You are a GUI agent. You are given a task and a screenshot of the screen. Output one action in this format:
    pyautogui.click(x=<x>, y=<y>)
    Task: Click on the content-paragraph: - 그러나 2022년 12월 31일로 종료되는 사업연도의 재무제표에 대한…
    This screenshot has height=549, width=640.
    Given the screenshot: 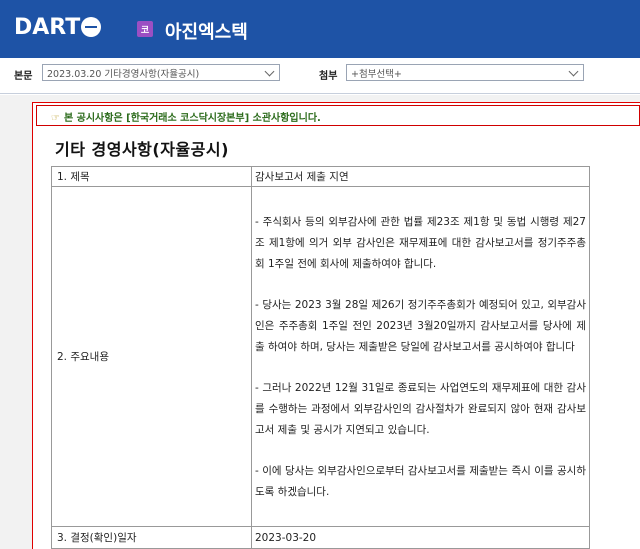 What is the action you would take?
    pyautogui.click(x=420, y=409)
    